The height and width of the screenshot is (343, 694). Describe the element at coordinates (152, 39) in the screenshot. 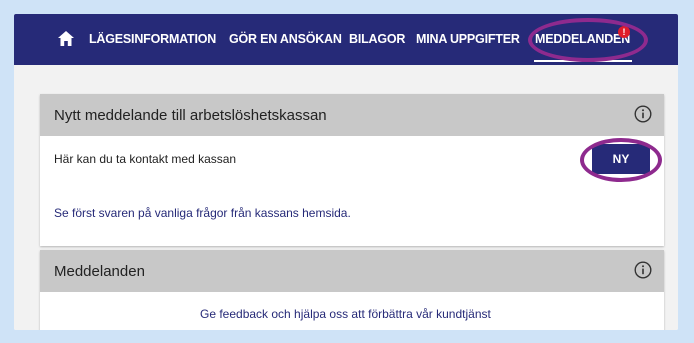

I see `nav-lagesinformation: LÄGESINFORMATION` at that location.